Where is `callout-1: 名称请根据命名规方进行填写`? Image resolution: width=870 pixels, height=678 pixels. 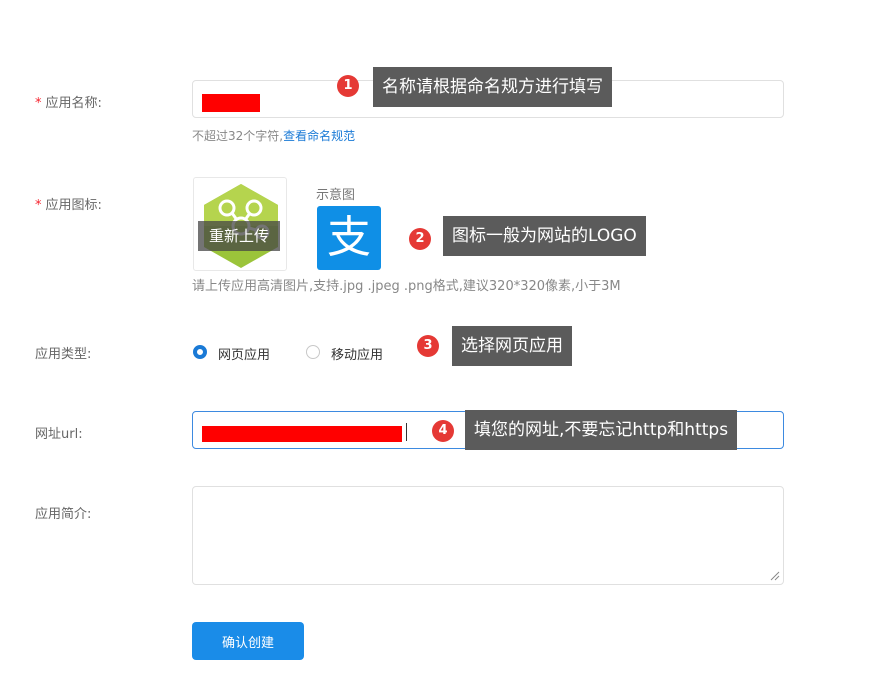
callout-1: 名称请根据命名规方进行填写 is located at coordinates (492, 87).